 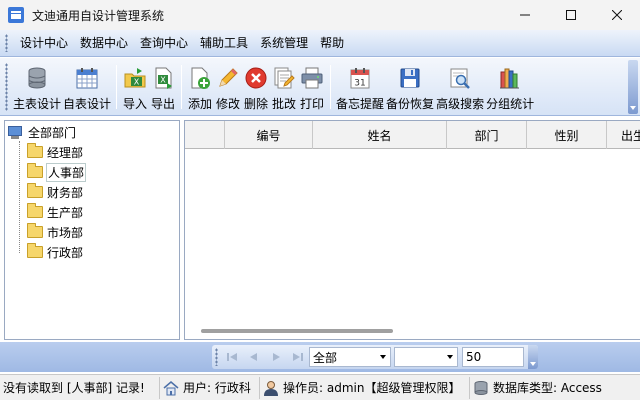 I want to click on window-controls, so click(x=571, y=15).